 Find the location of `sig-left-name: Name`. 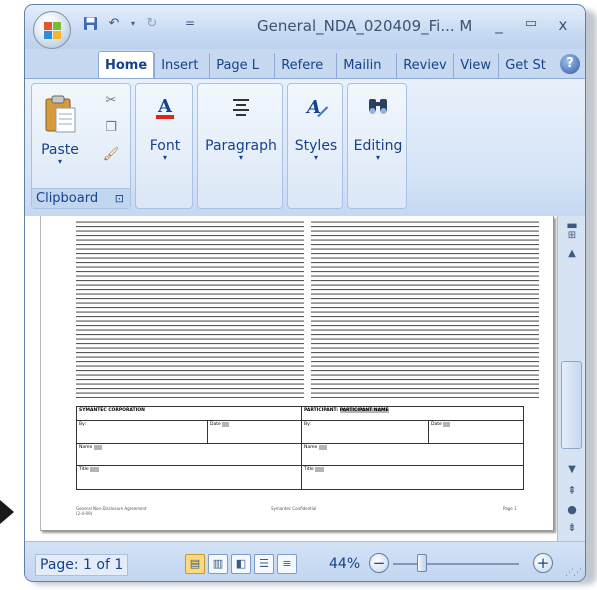

sig-left-name: Name is located at coordinates (189, 455).